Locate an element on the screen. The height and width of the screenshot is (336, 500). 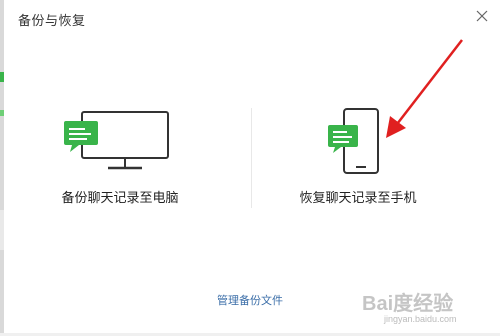
background-app-edge is located at coordinates (2, 168).